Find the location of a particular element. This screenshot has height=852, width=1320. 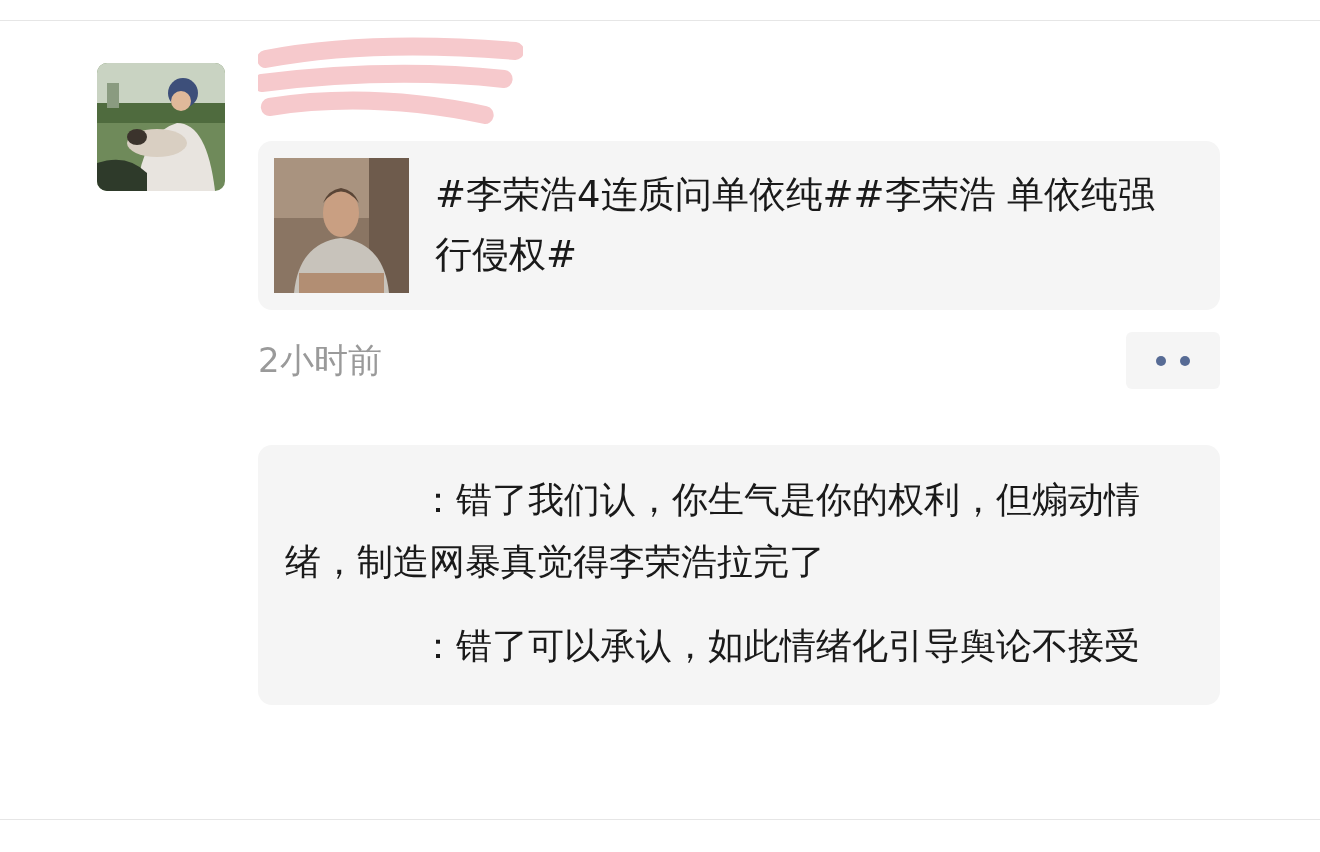

more-icon is located at coordinates (1173, 360).